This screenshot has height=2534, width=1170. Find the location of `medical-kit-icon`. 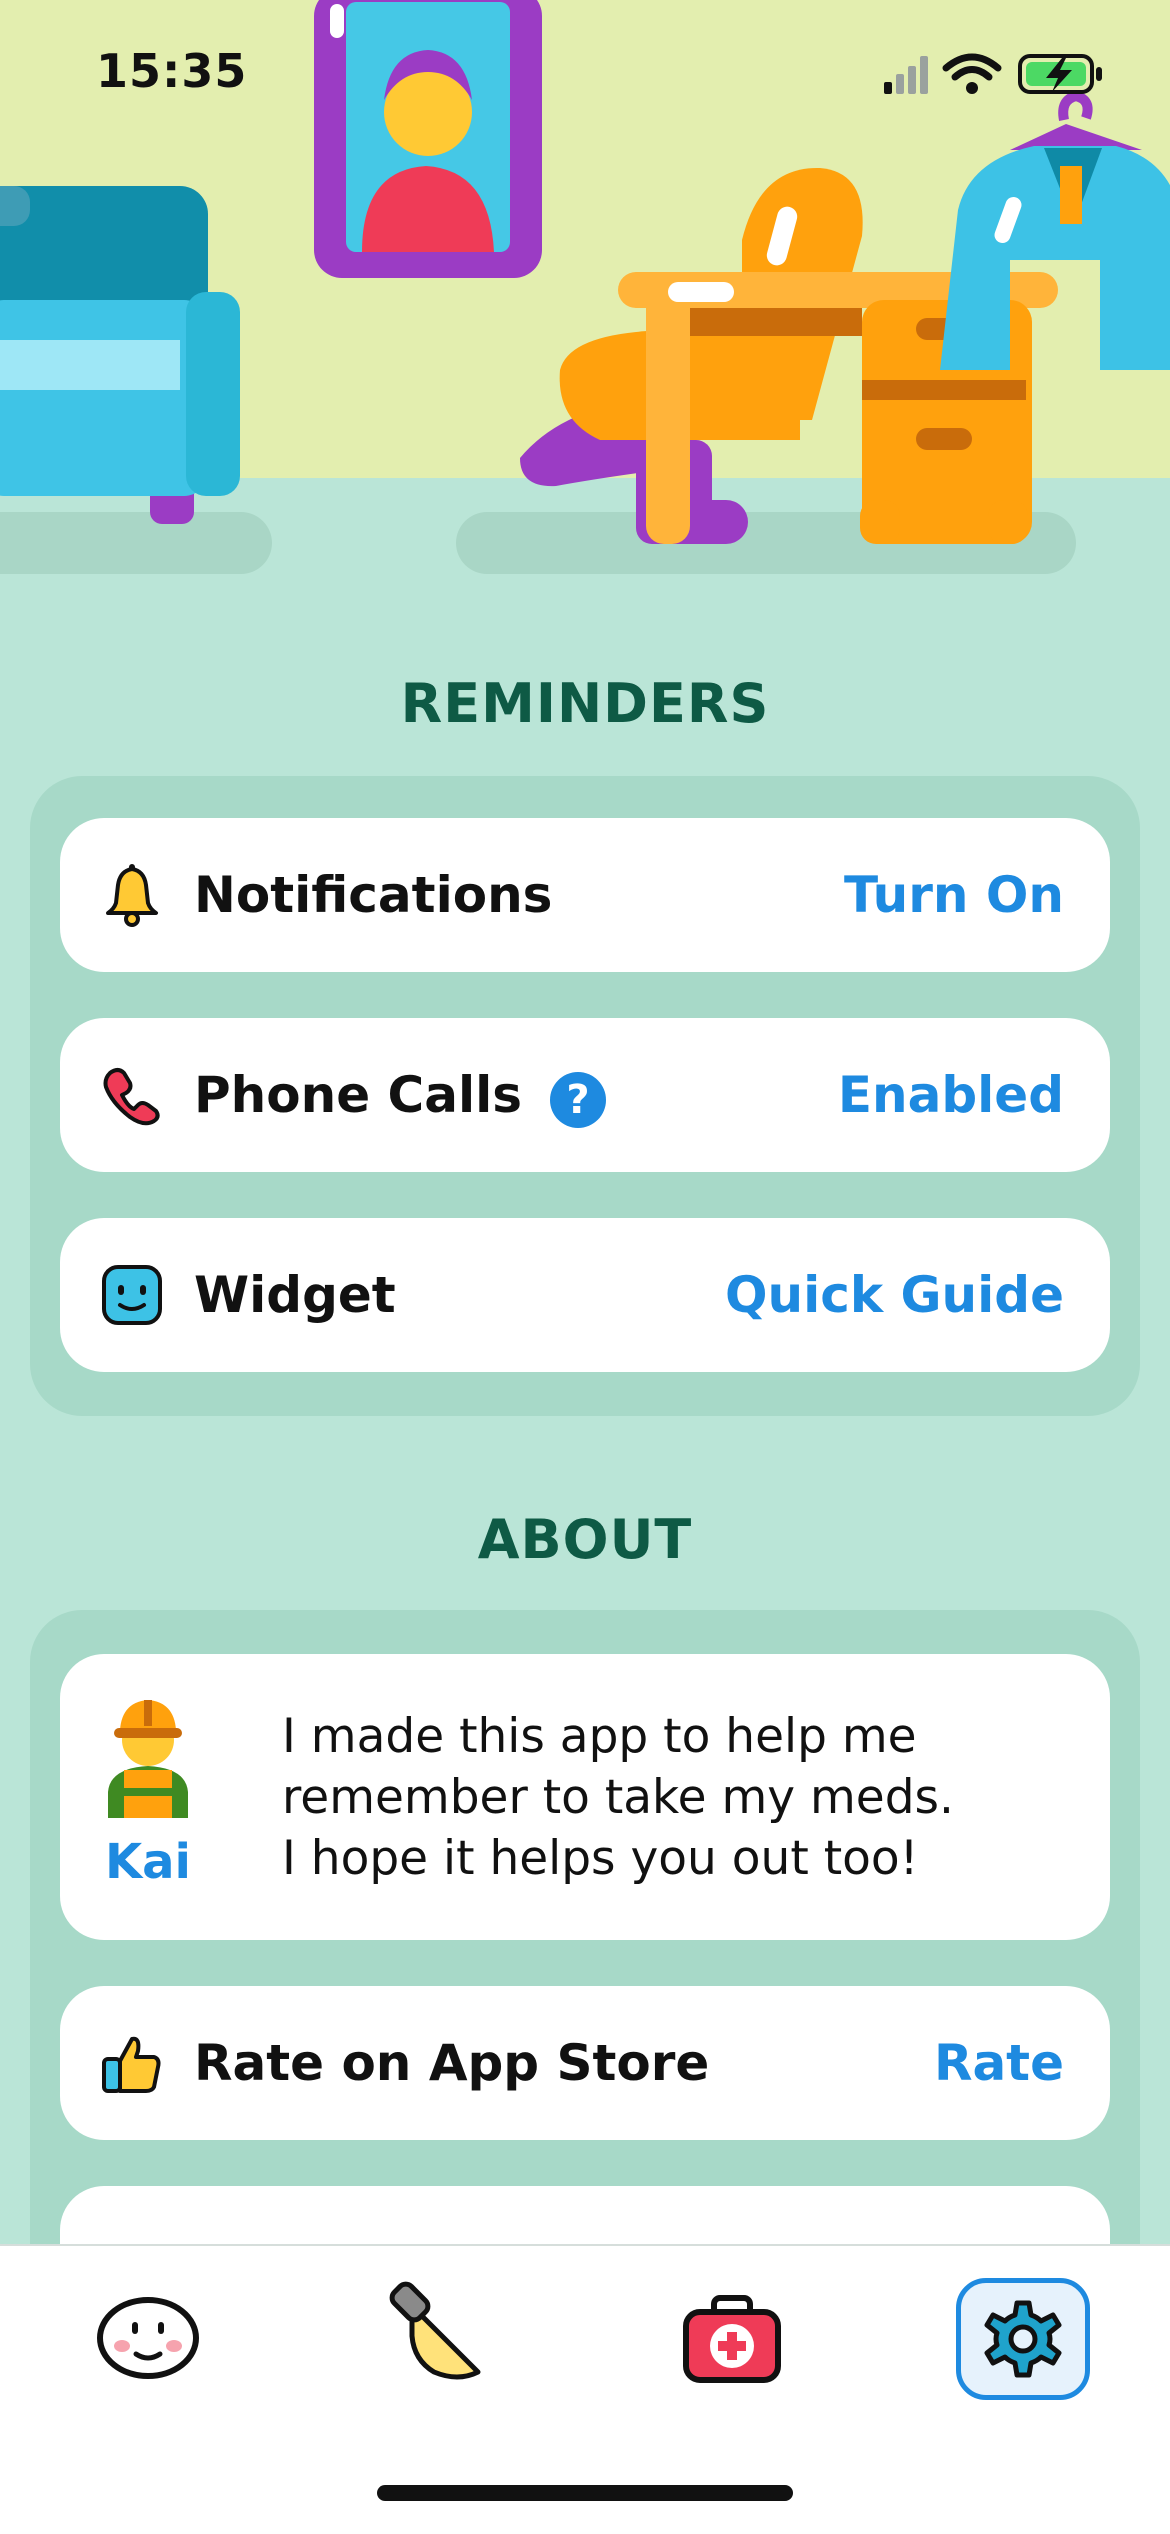

medical-kit-icon is located at coordinates (732, 2336).